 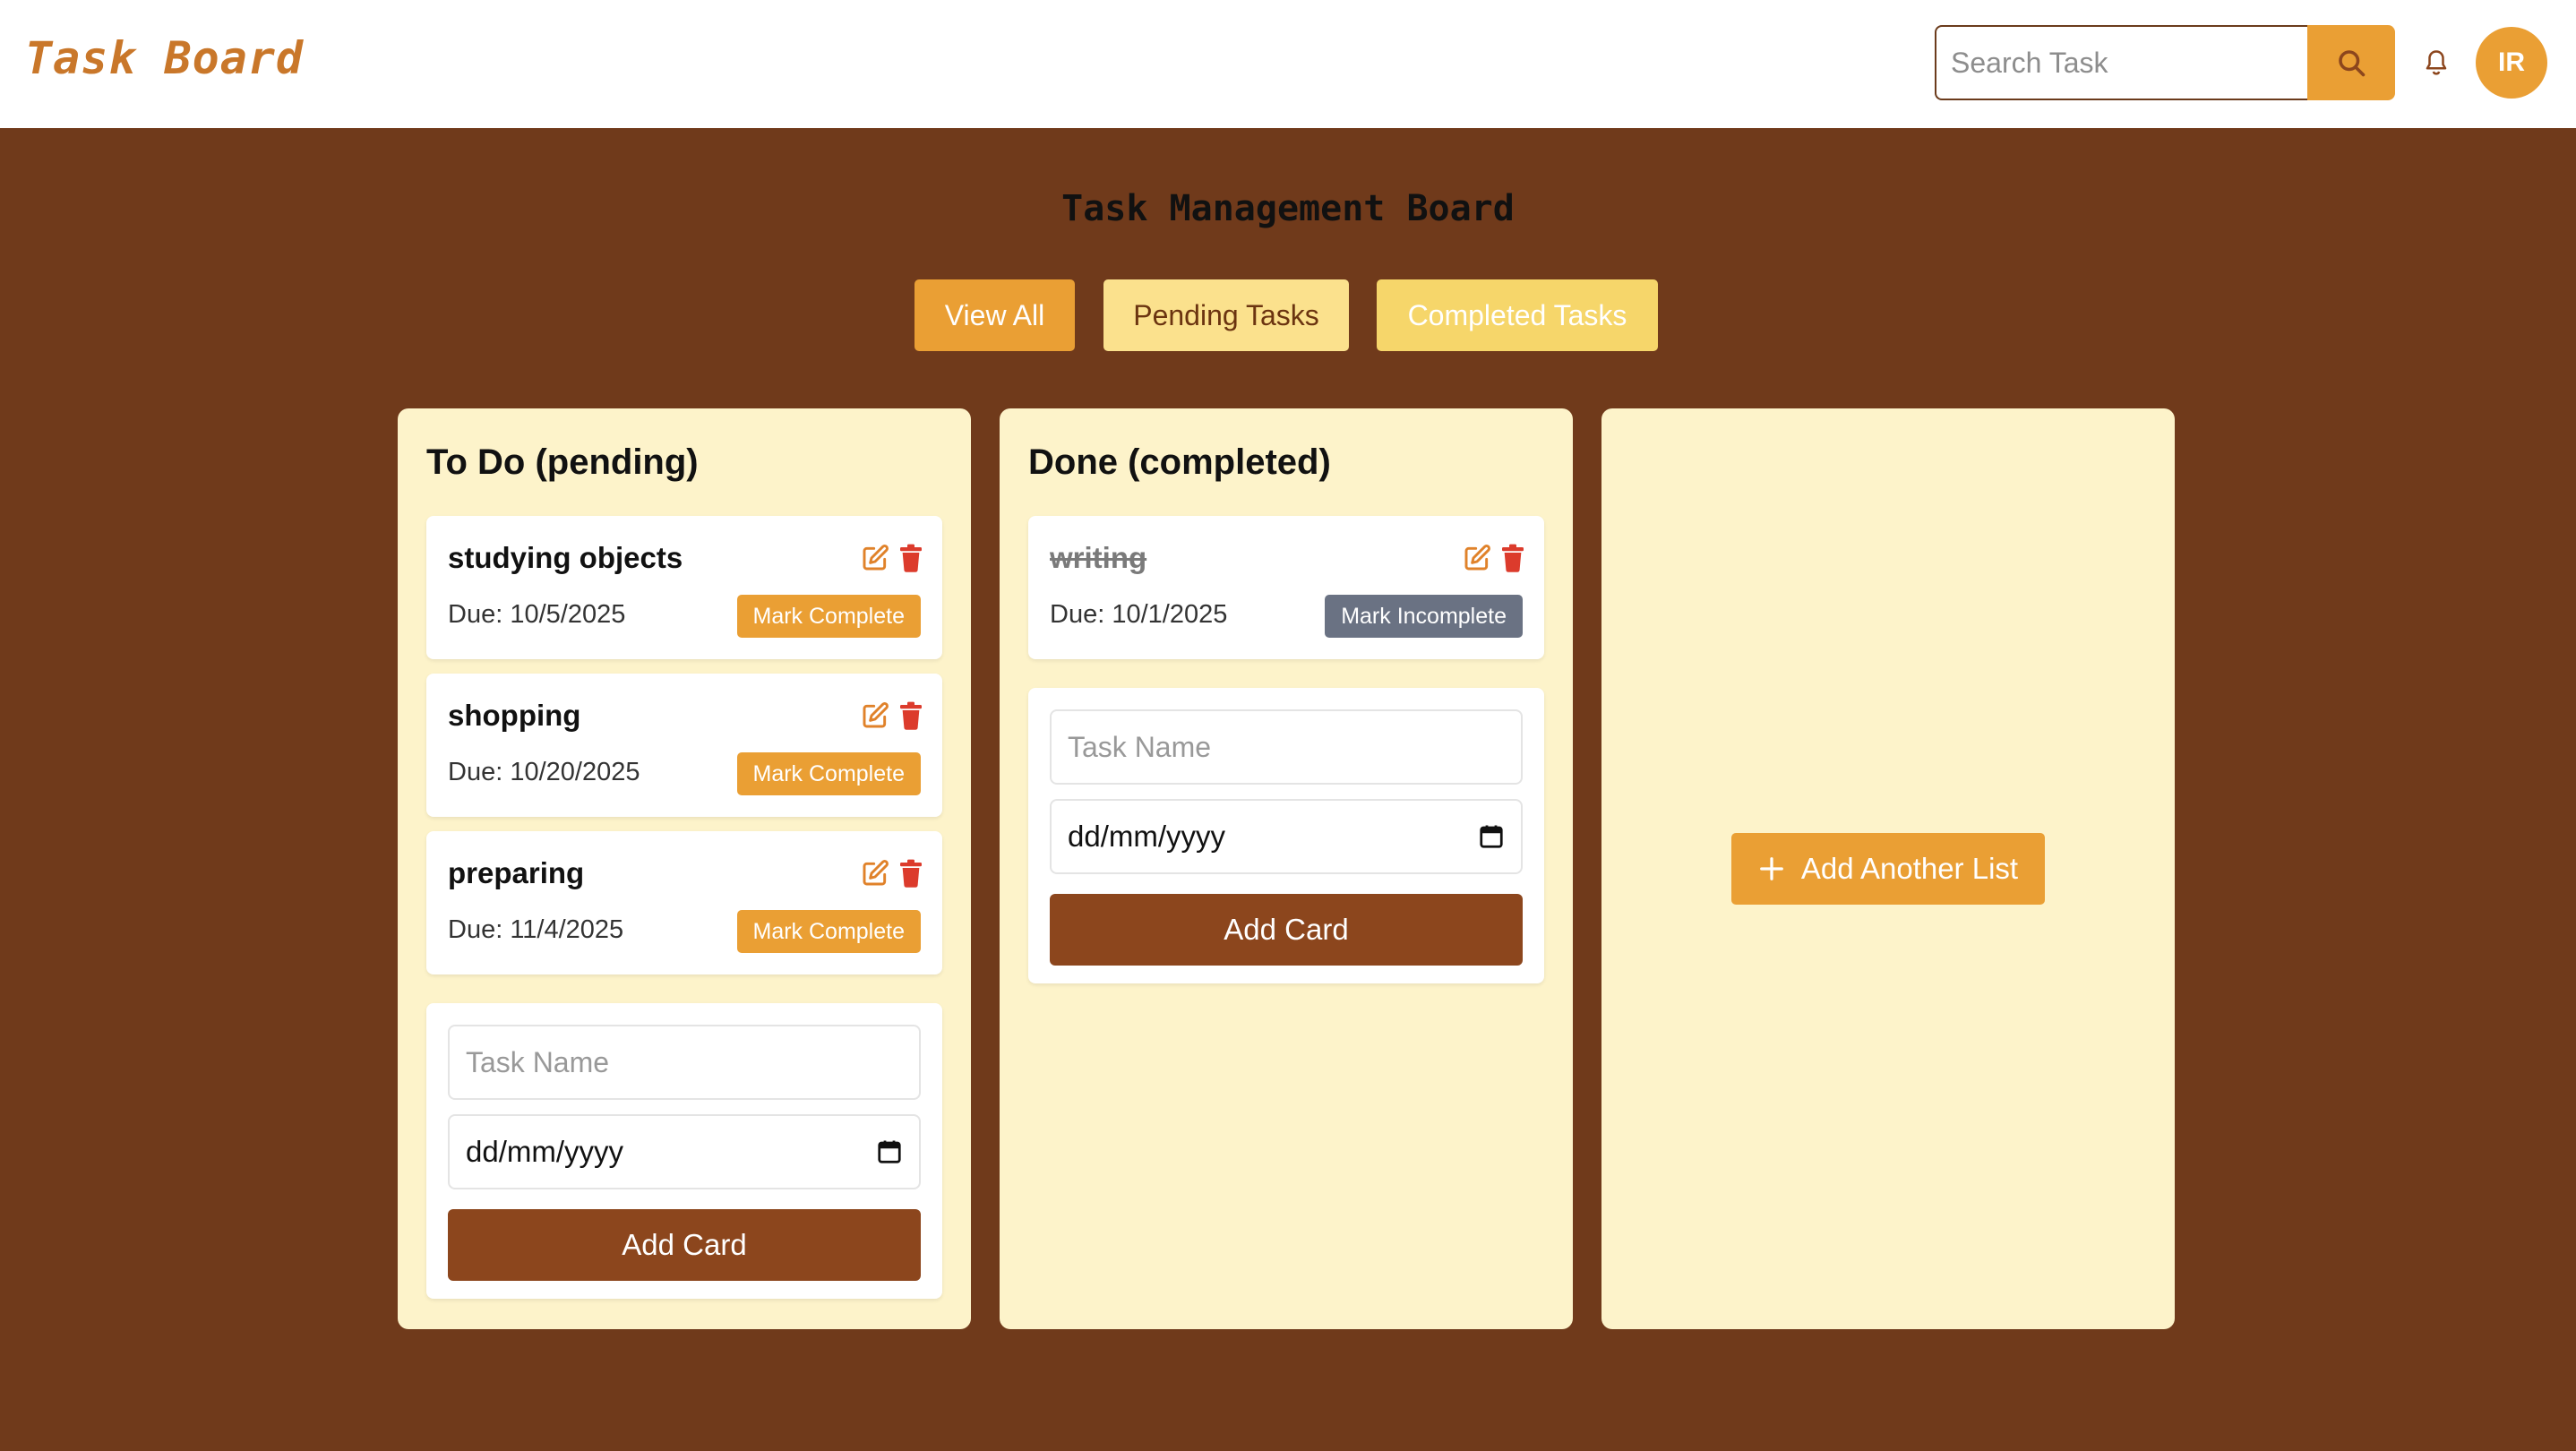 I want to click on bell-icon, so click(x=2436, y=63).